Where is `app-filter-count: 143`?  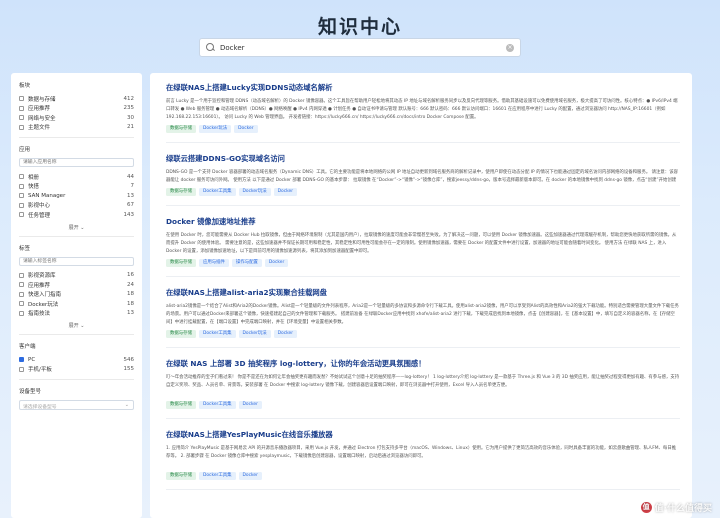 app-filter-count: 143 is located at coordinates (129, 214).